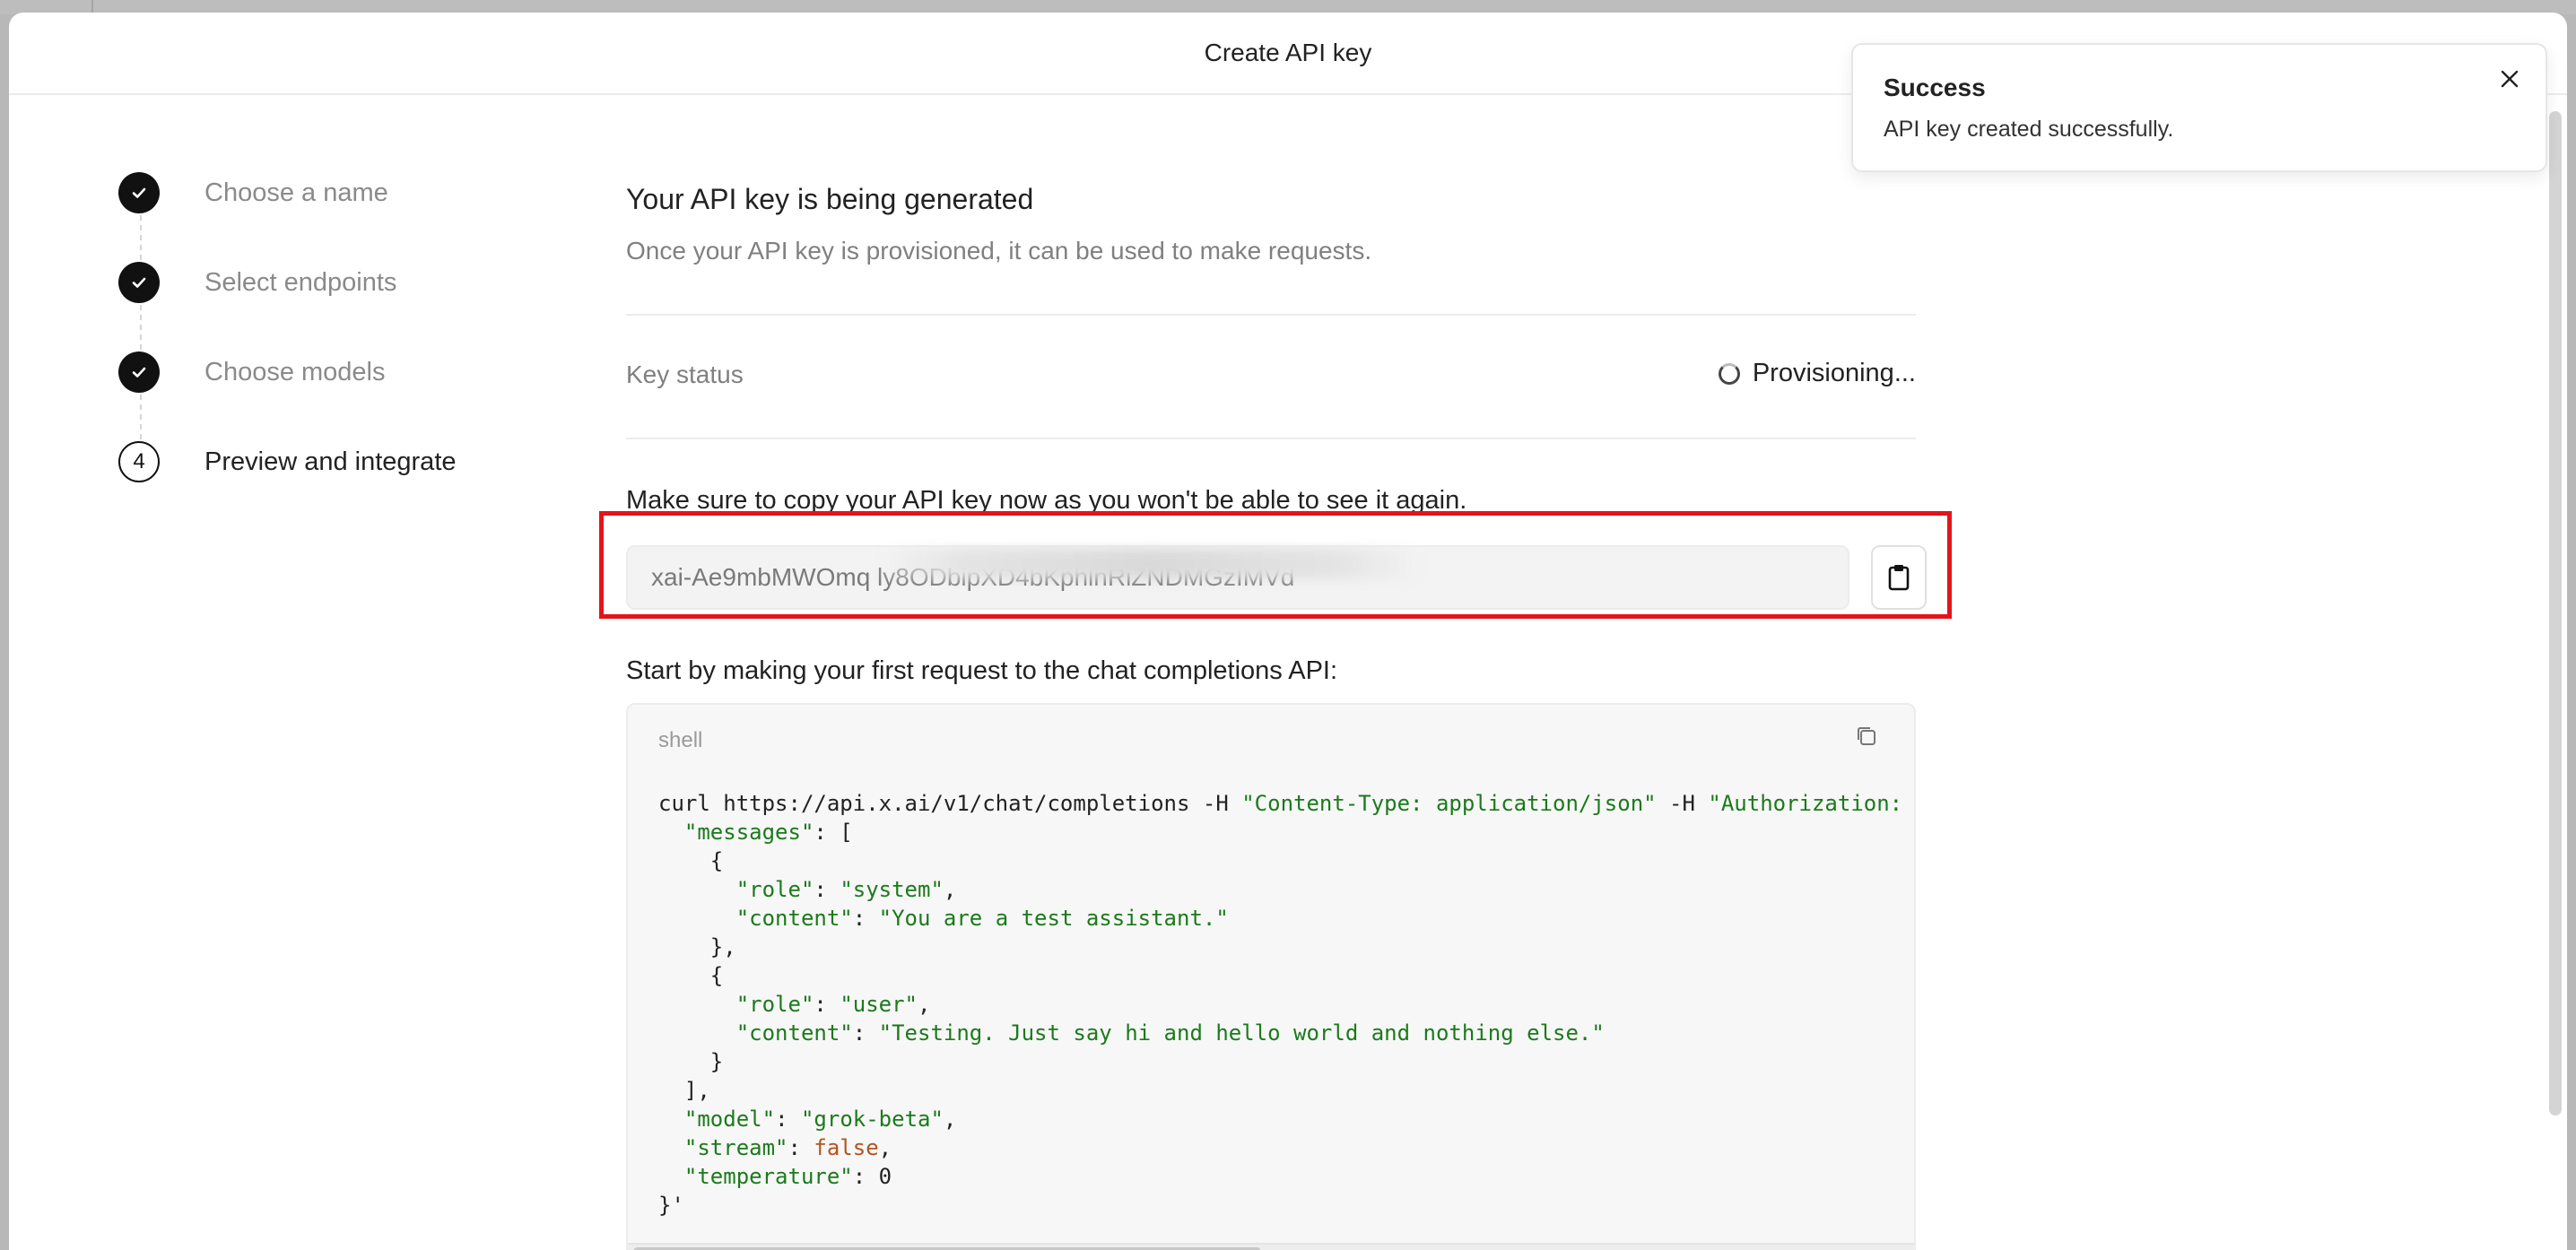  Describe the element at coordinates (331, 461) in the screenshot. I see `step-label: Preview and integrate` at that location.